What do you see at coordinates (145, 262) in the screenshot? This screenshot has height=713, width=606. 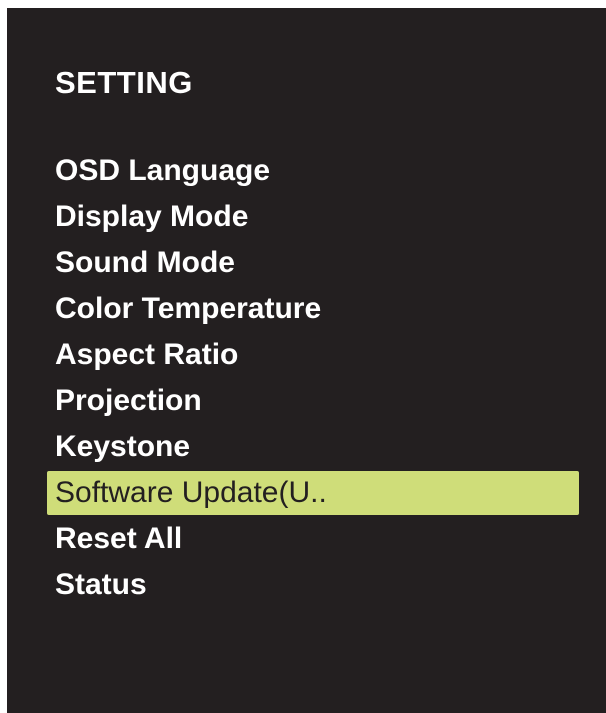 I see `menu-item-label: Sound Mode` at bounding box center [145, 262].